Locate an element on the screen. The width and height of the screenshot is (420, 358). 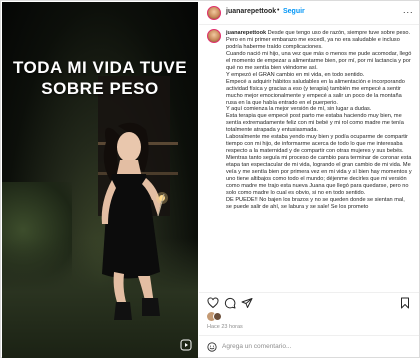
share-icon is located at coordinates (247, 303).